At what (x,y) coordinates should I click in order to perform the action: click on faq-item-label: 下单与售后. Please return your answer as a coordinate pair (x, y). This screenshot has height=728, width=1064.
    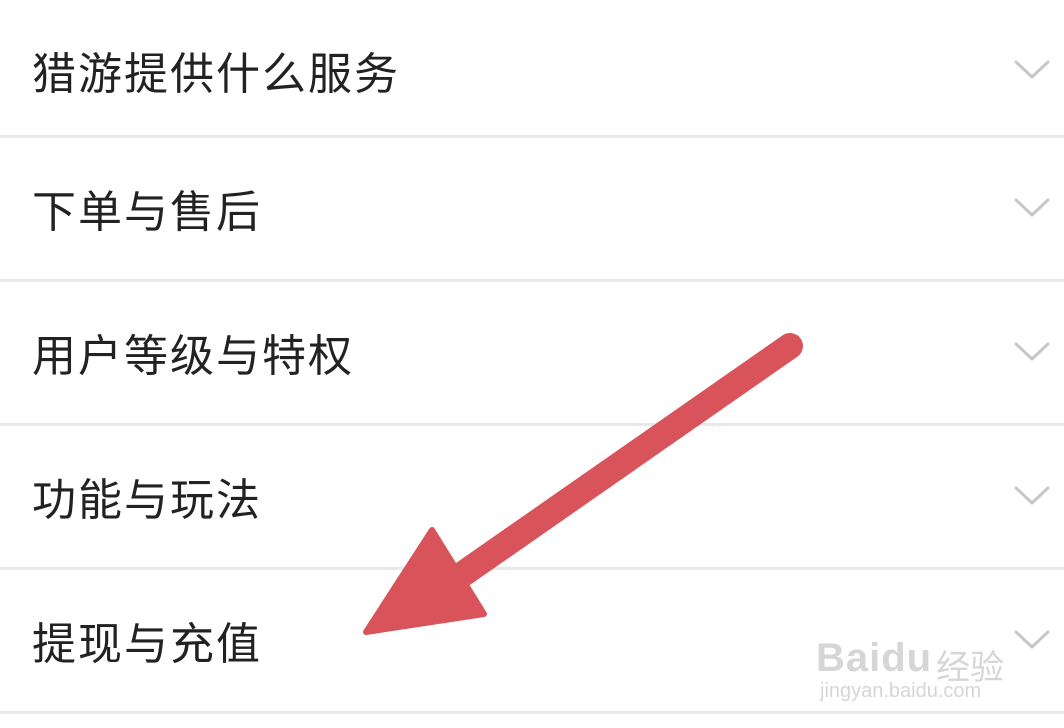
    Looking at the image, I should click on (147, 212).